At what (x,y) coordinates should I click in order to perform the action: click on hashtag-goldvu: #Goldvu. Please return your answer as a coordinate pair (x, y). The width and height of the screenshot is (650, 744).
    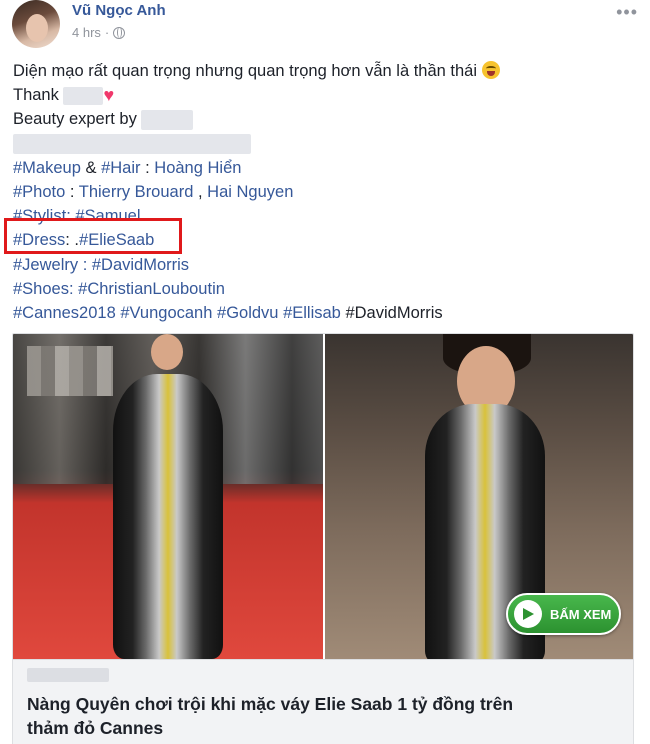
    Looking at the image, I should click on (247, 313).